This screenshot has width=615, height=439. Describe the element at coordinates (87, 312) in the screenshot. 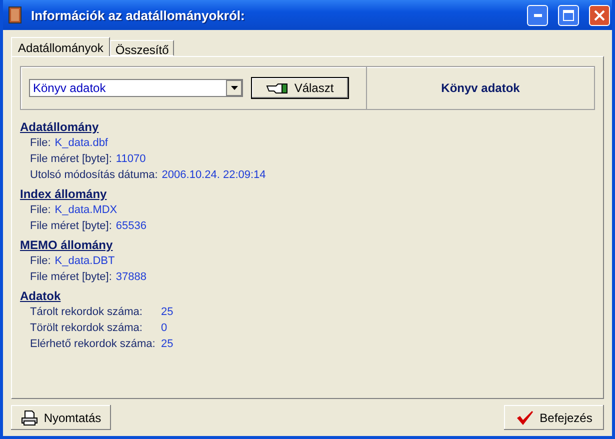

I see `field-label: Tárolt rekordok száma:` at that location.